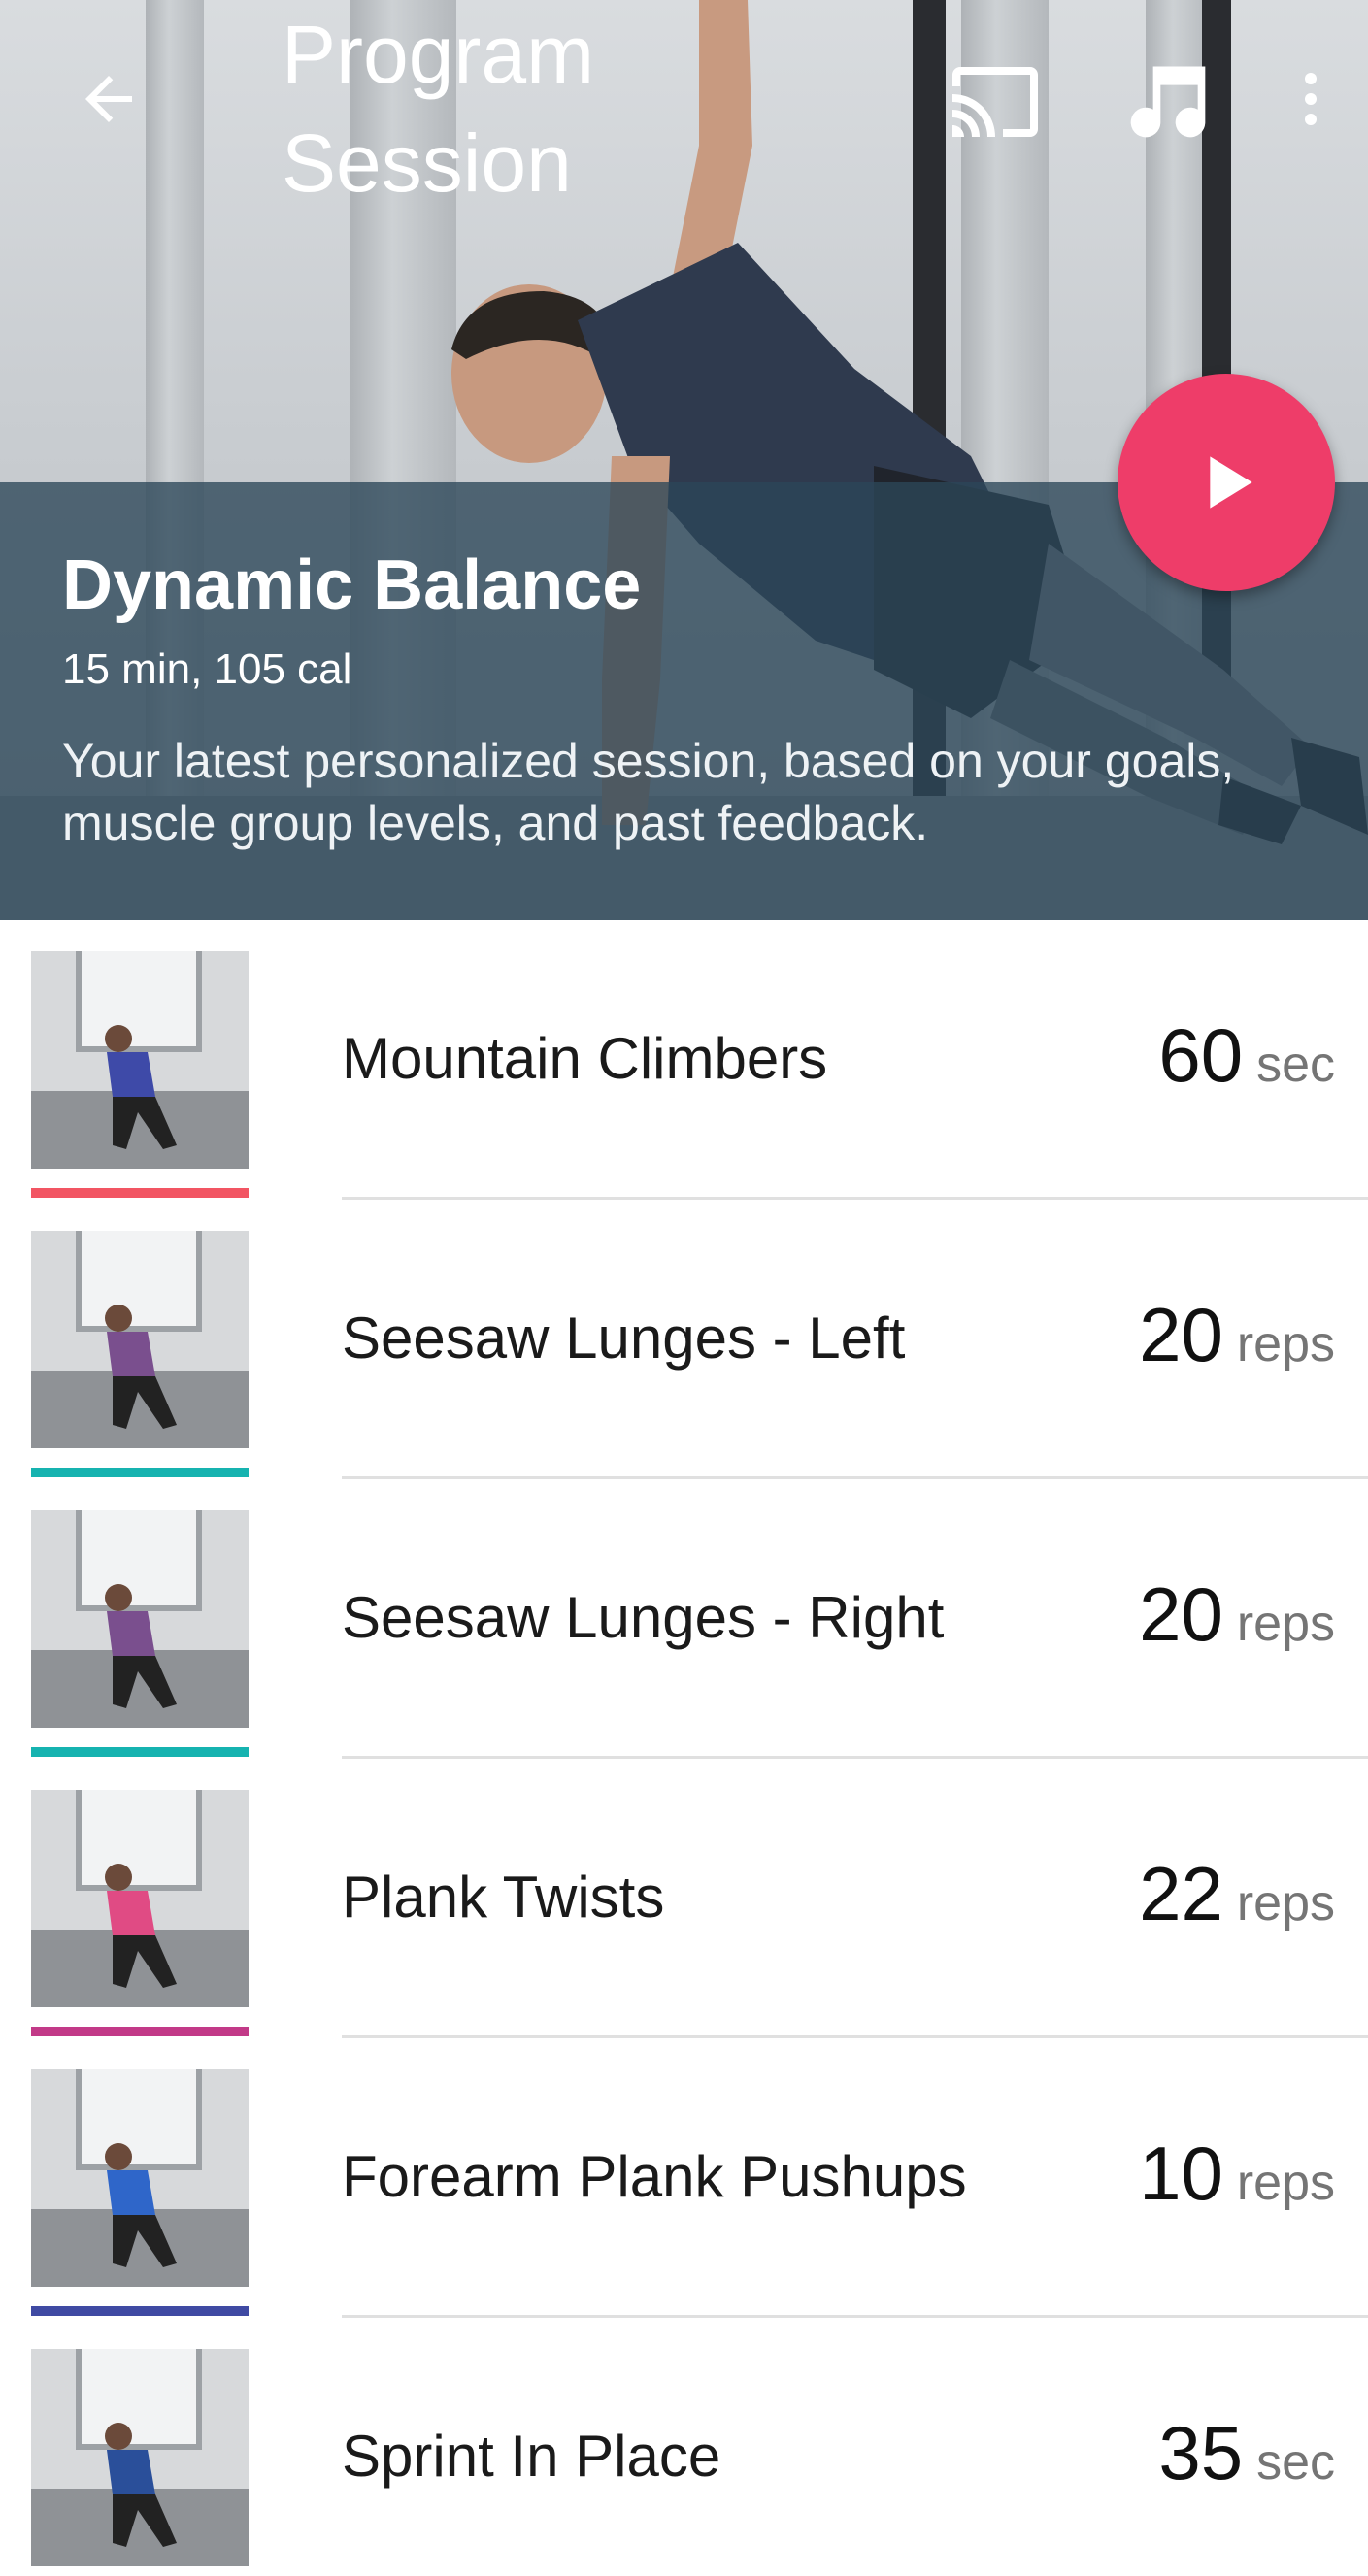  I want to click on exercise-value: 35, so click(1201, 2452).